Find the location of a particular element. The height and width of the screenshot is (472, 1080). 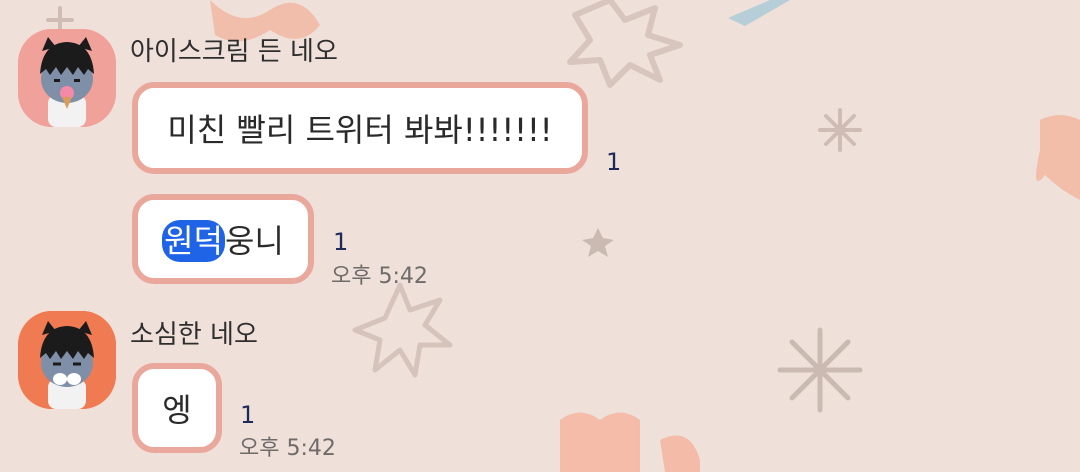

message-bubble: 미친 빨리 트위터 봐봐!!!!!!! is located at coordinates (360, 128).